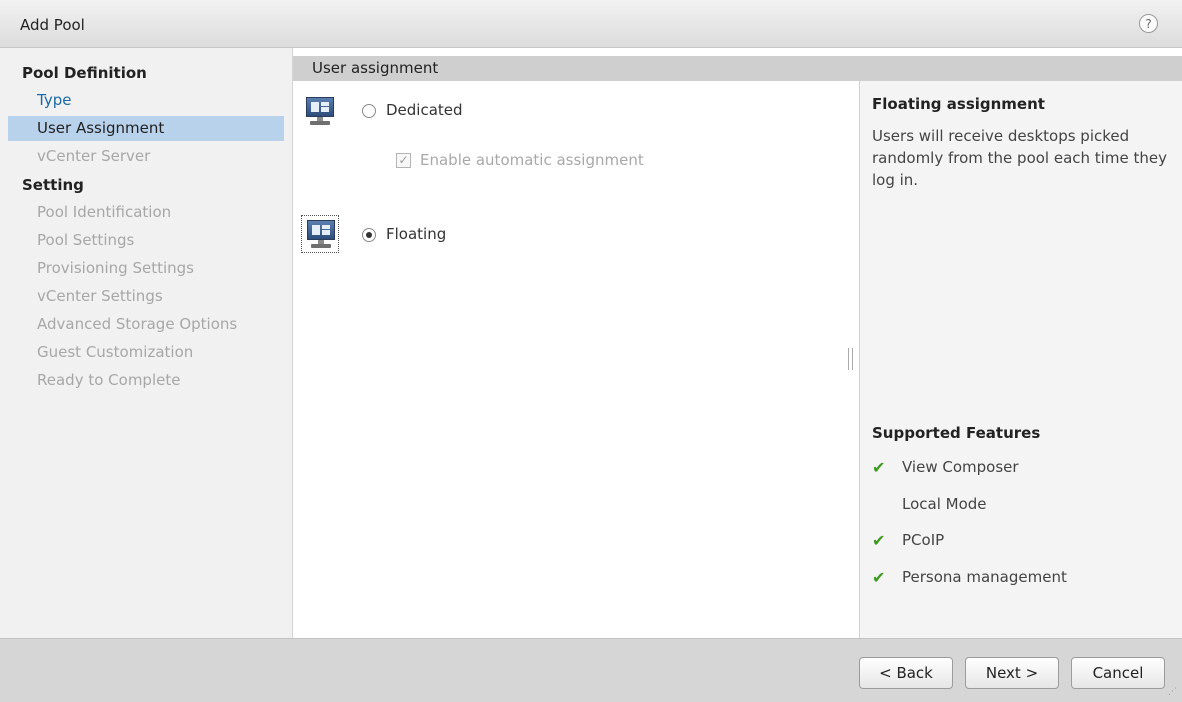 The height and width of the screenshot is (702, 1182). What do you see at coordinates (1173, 693) in the screenshot?
I see `resize-grip-icon: ⋰` at bounding box center [1173, 693].